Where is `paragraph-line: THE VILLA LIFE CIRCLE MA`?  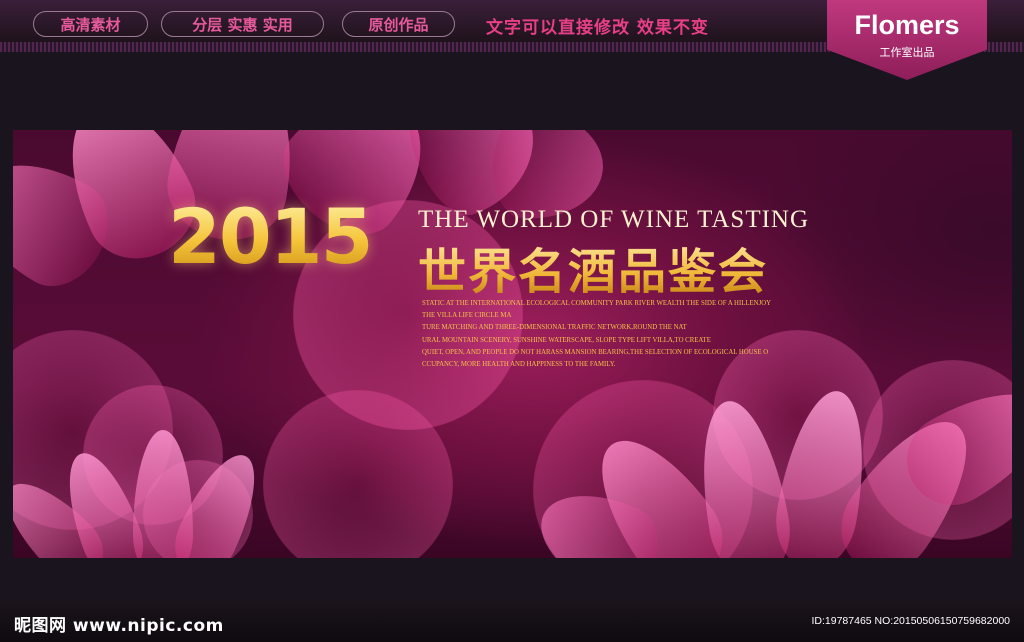 paragraph-line: THE VILLA LIFE CIRCLE MA is located at coordinates (467, 316).